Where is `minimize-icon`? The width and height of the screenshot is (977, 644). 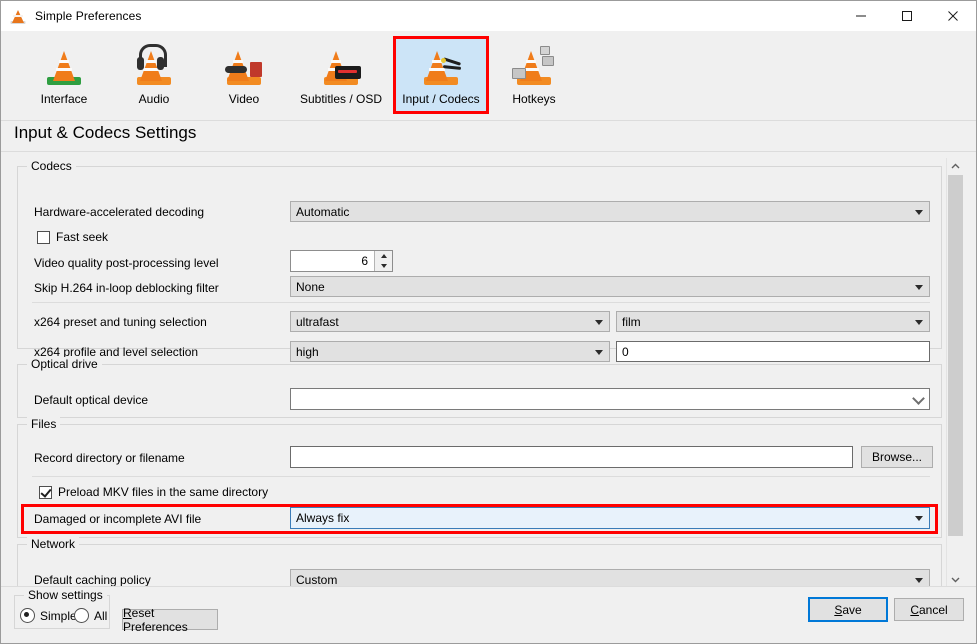
minimize-icon is located at coordinates (861, 16).